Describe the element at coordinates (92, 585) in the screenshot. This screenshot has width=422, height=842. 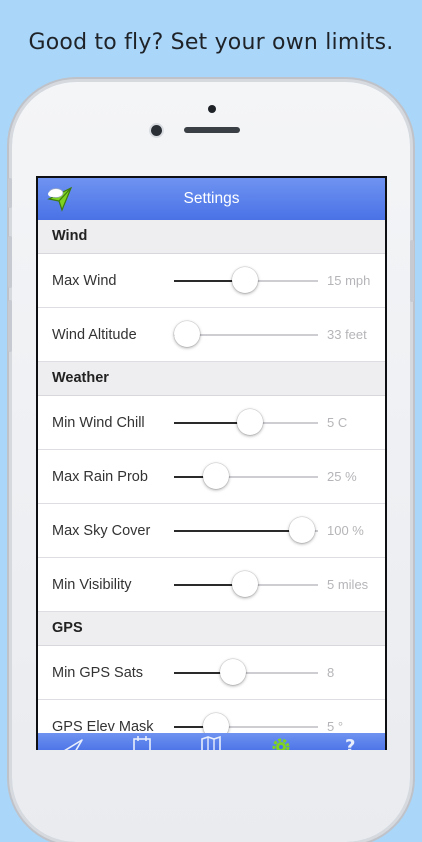
I see `setting-label: Min Visibility` at that location.